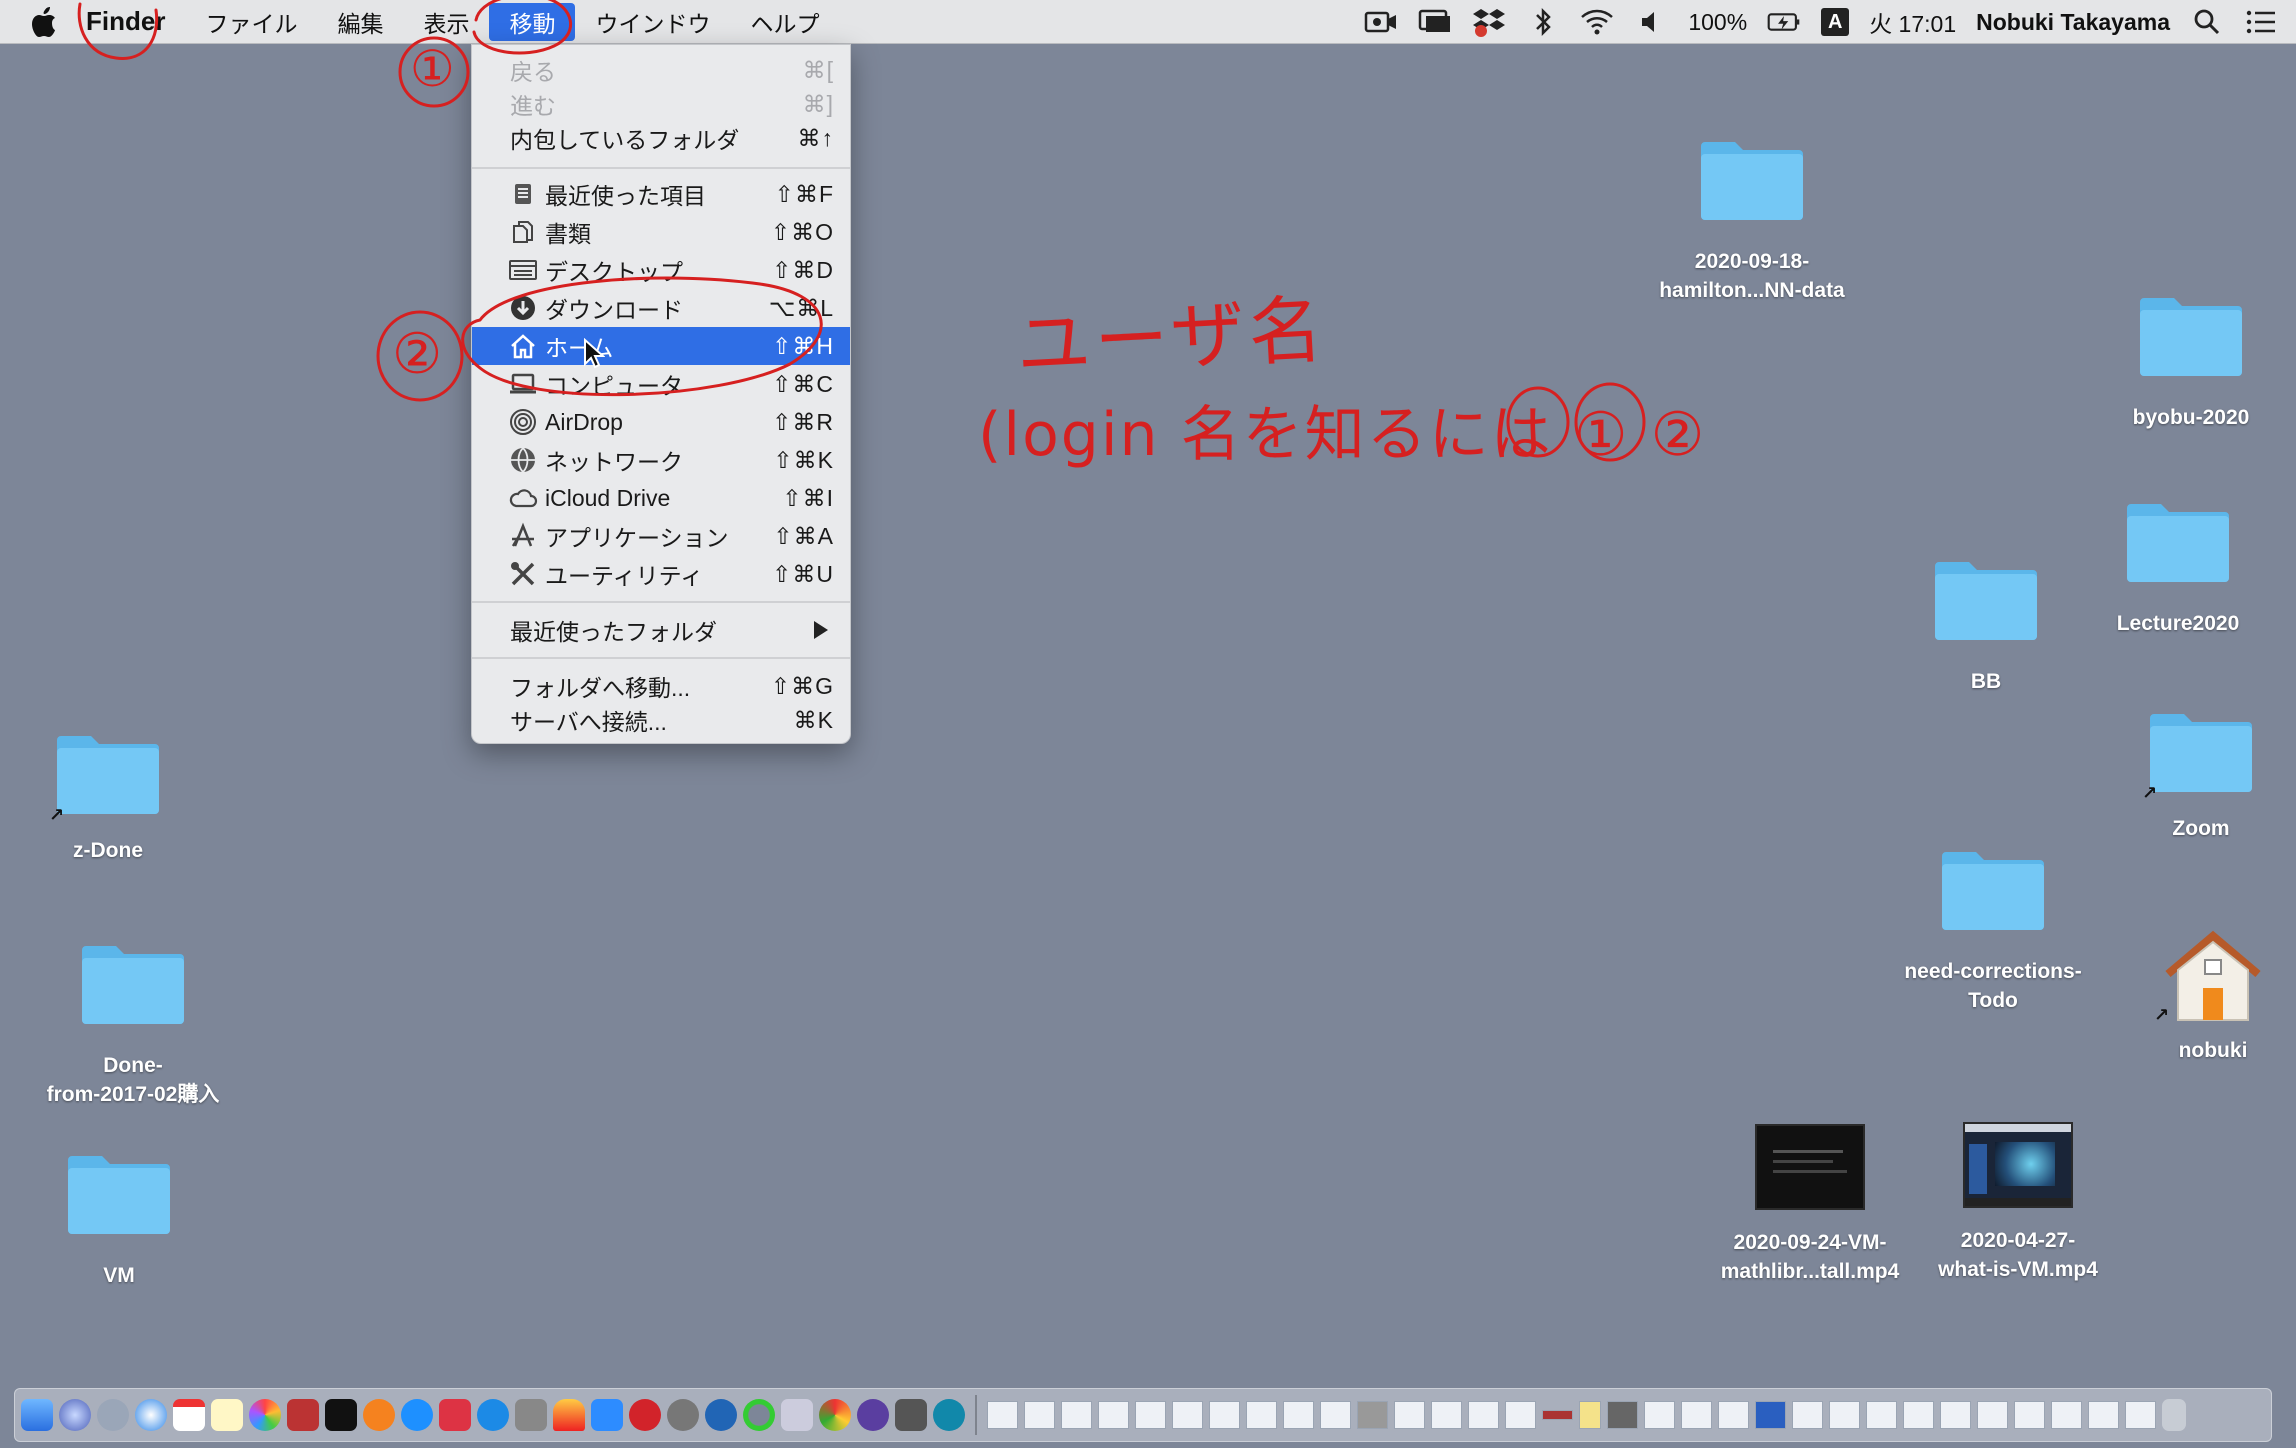  Describe the element at coordinates (417, 1415) in the screenshot. I see `app-store-icon` at that location.